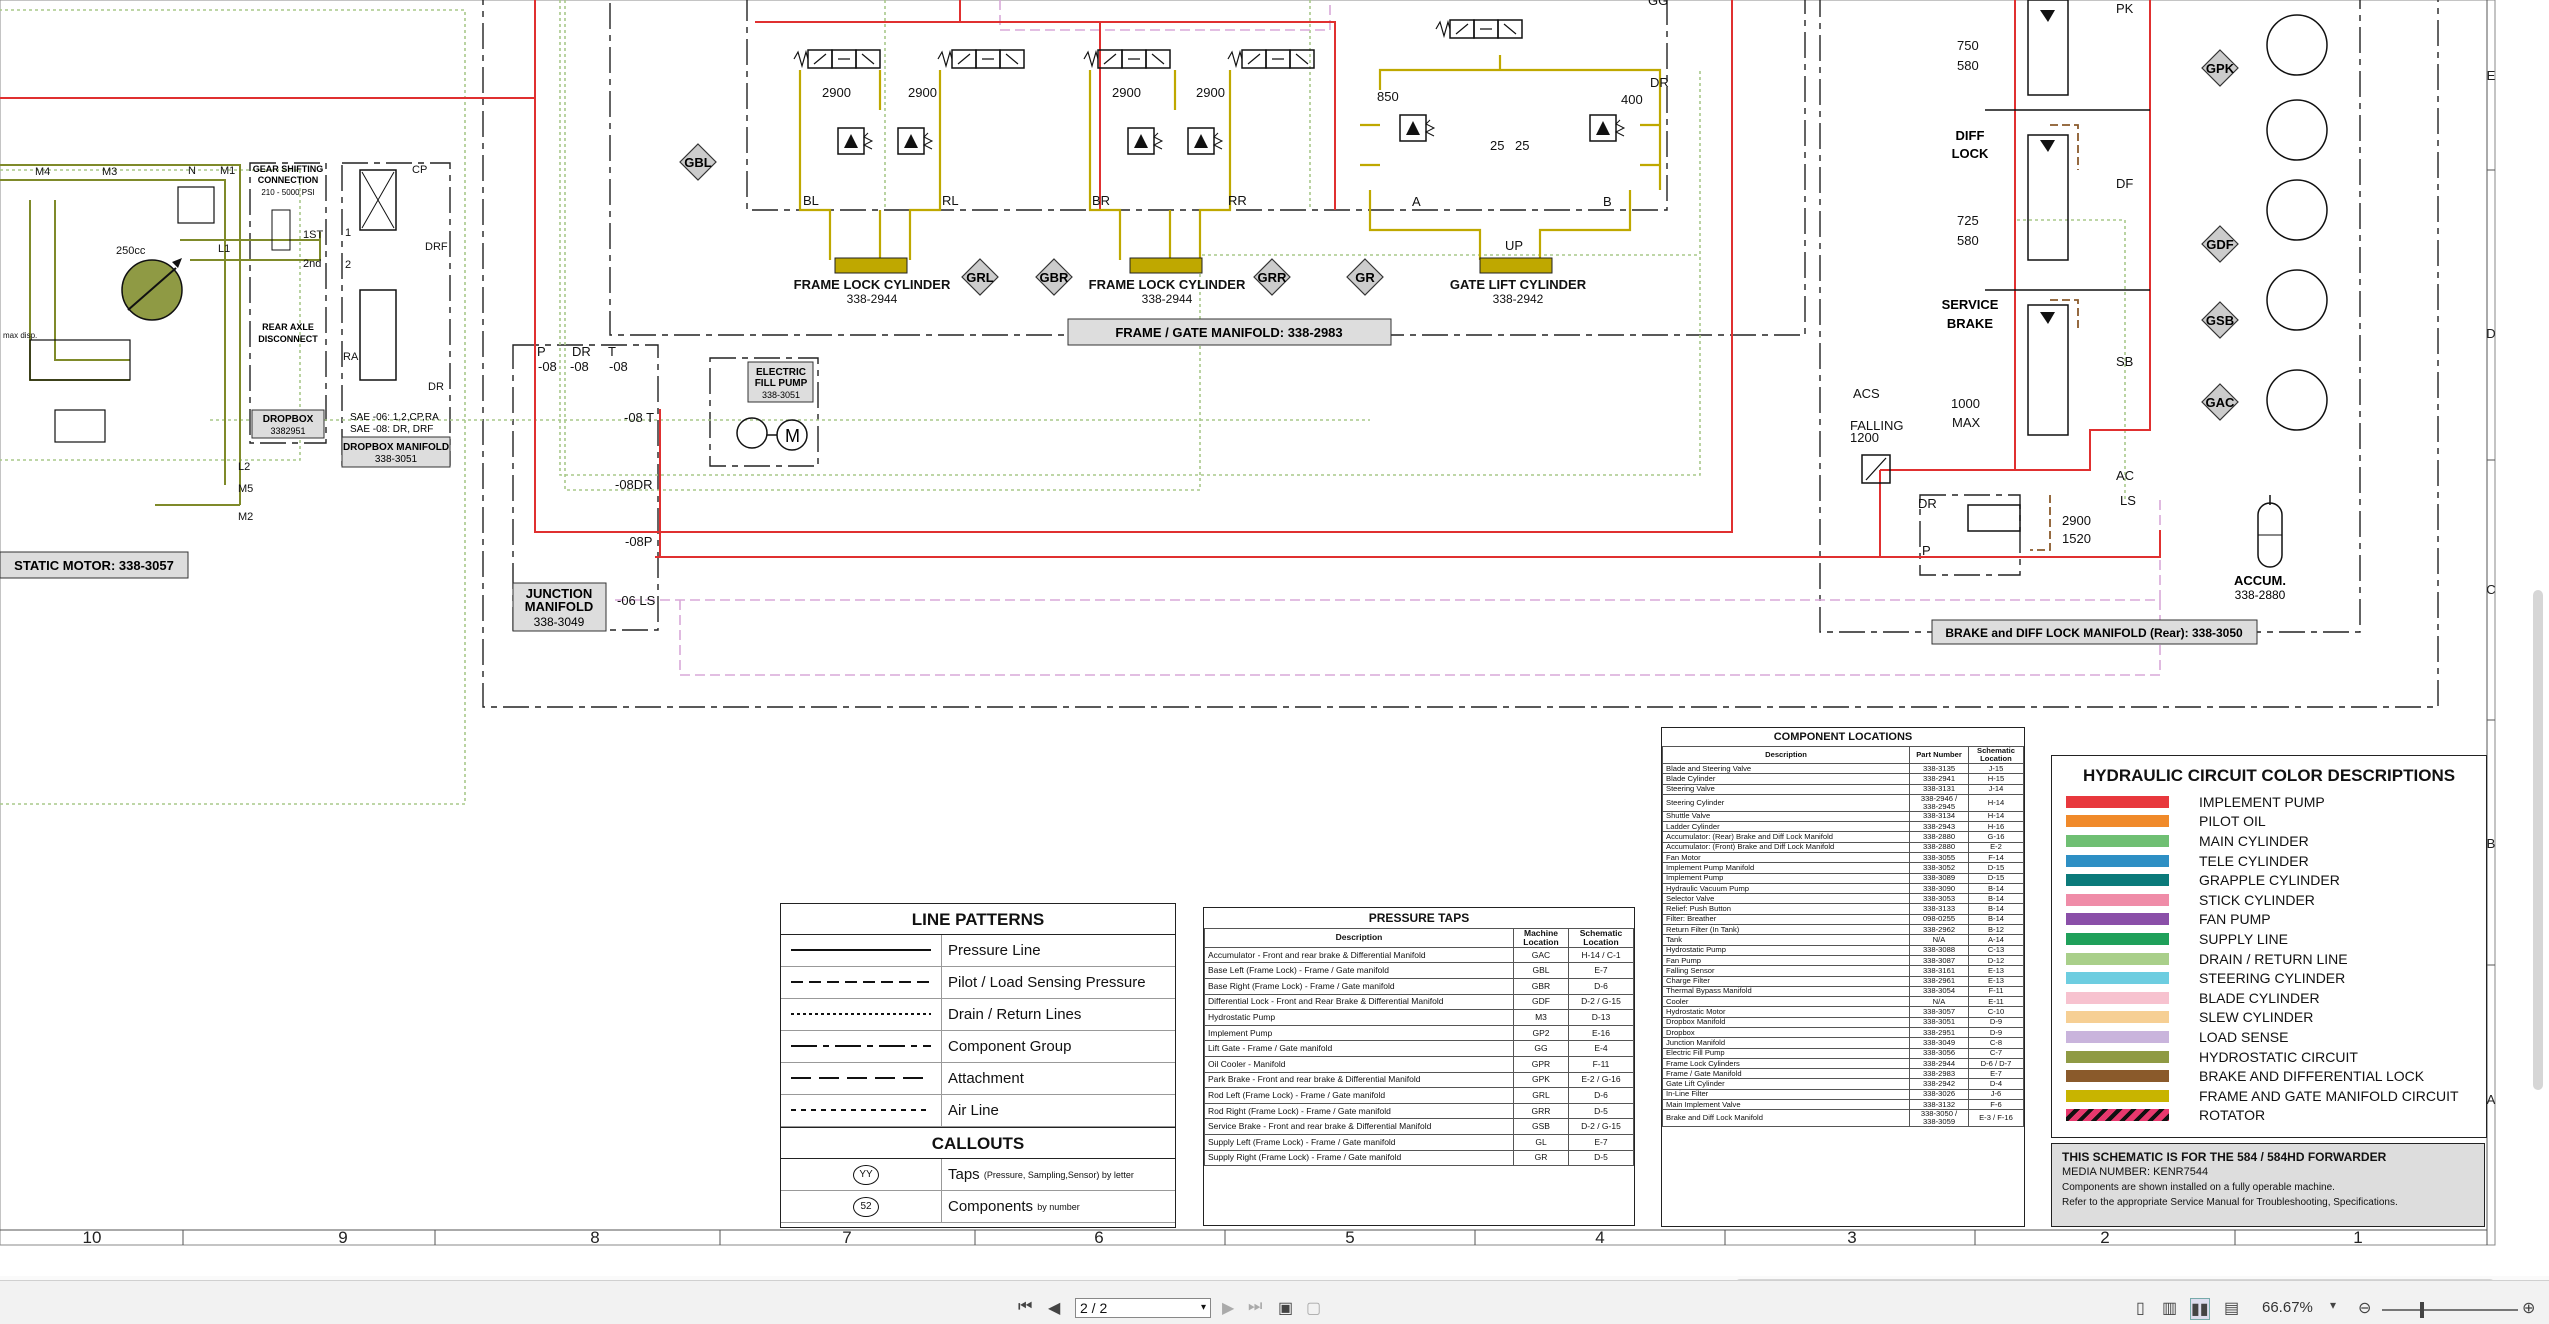  Describe the element at coordinates (1522, 145) in the screenshot. I see `lbl-25b: 25` at that location.